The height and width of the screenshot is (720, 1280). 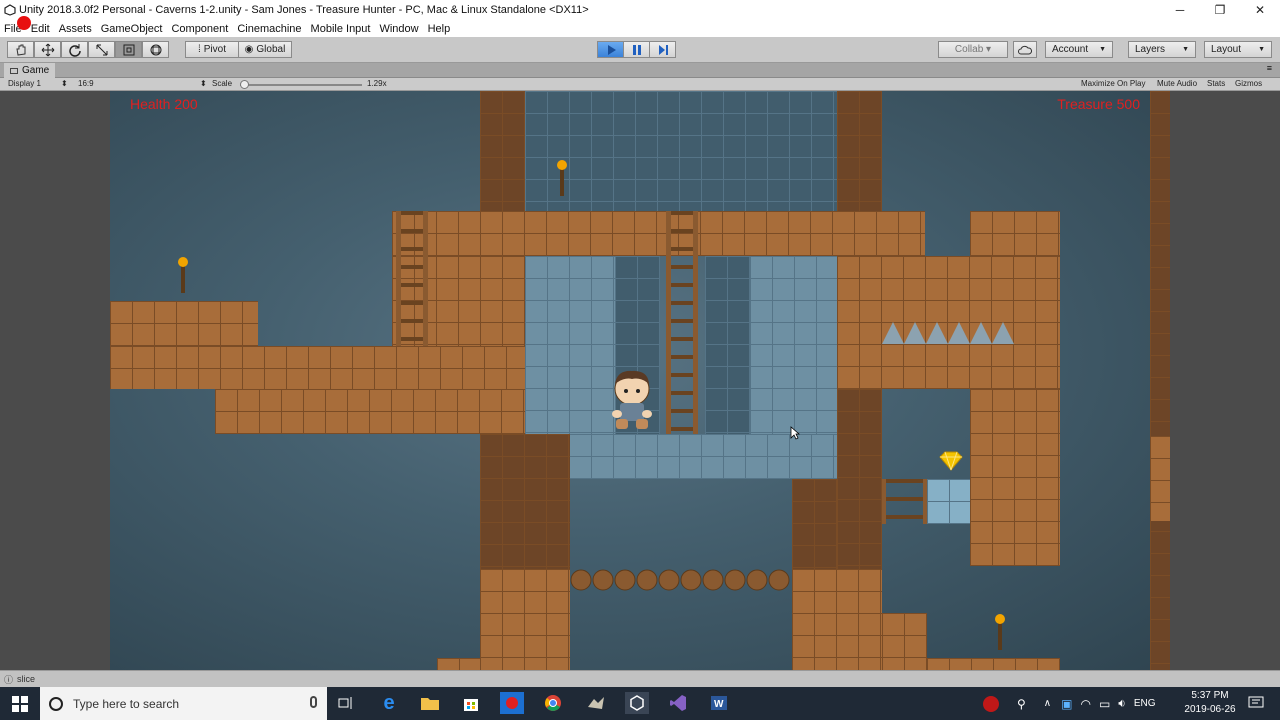 I want to click on game-view-icon, so click(x=14, y=70).